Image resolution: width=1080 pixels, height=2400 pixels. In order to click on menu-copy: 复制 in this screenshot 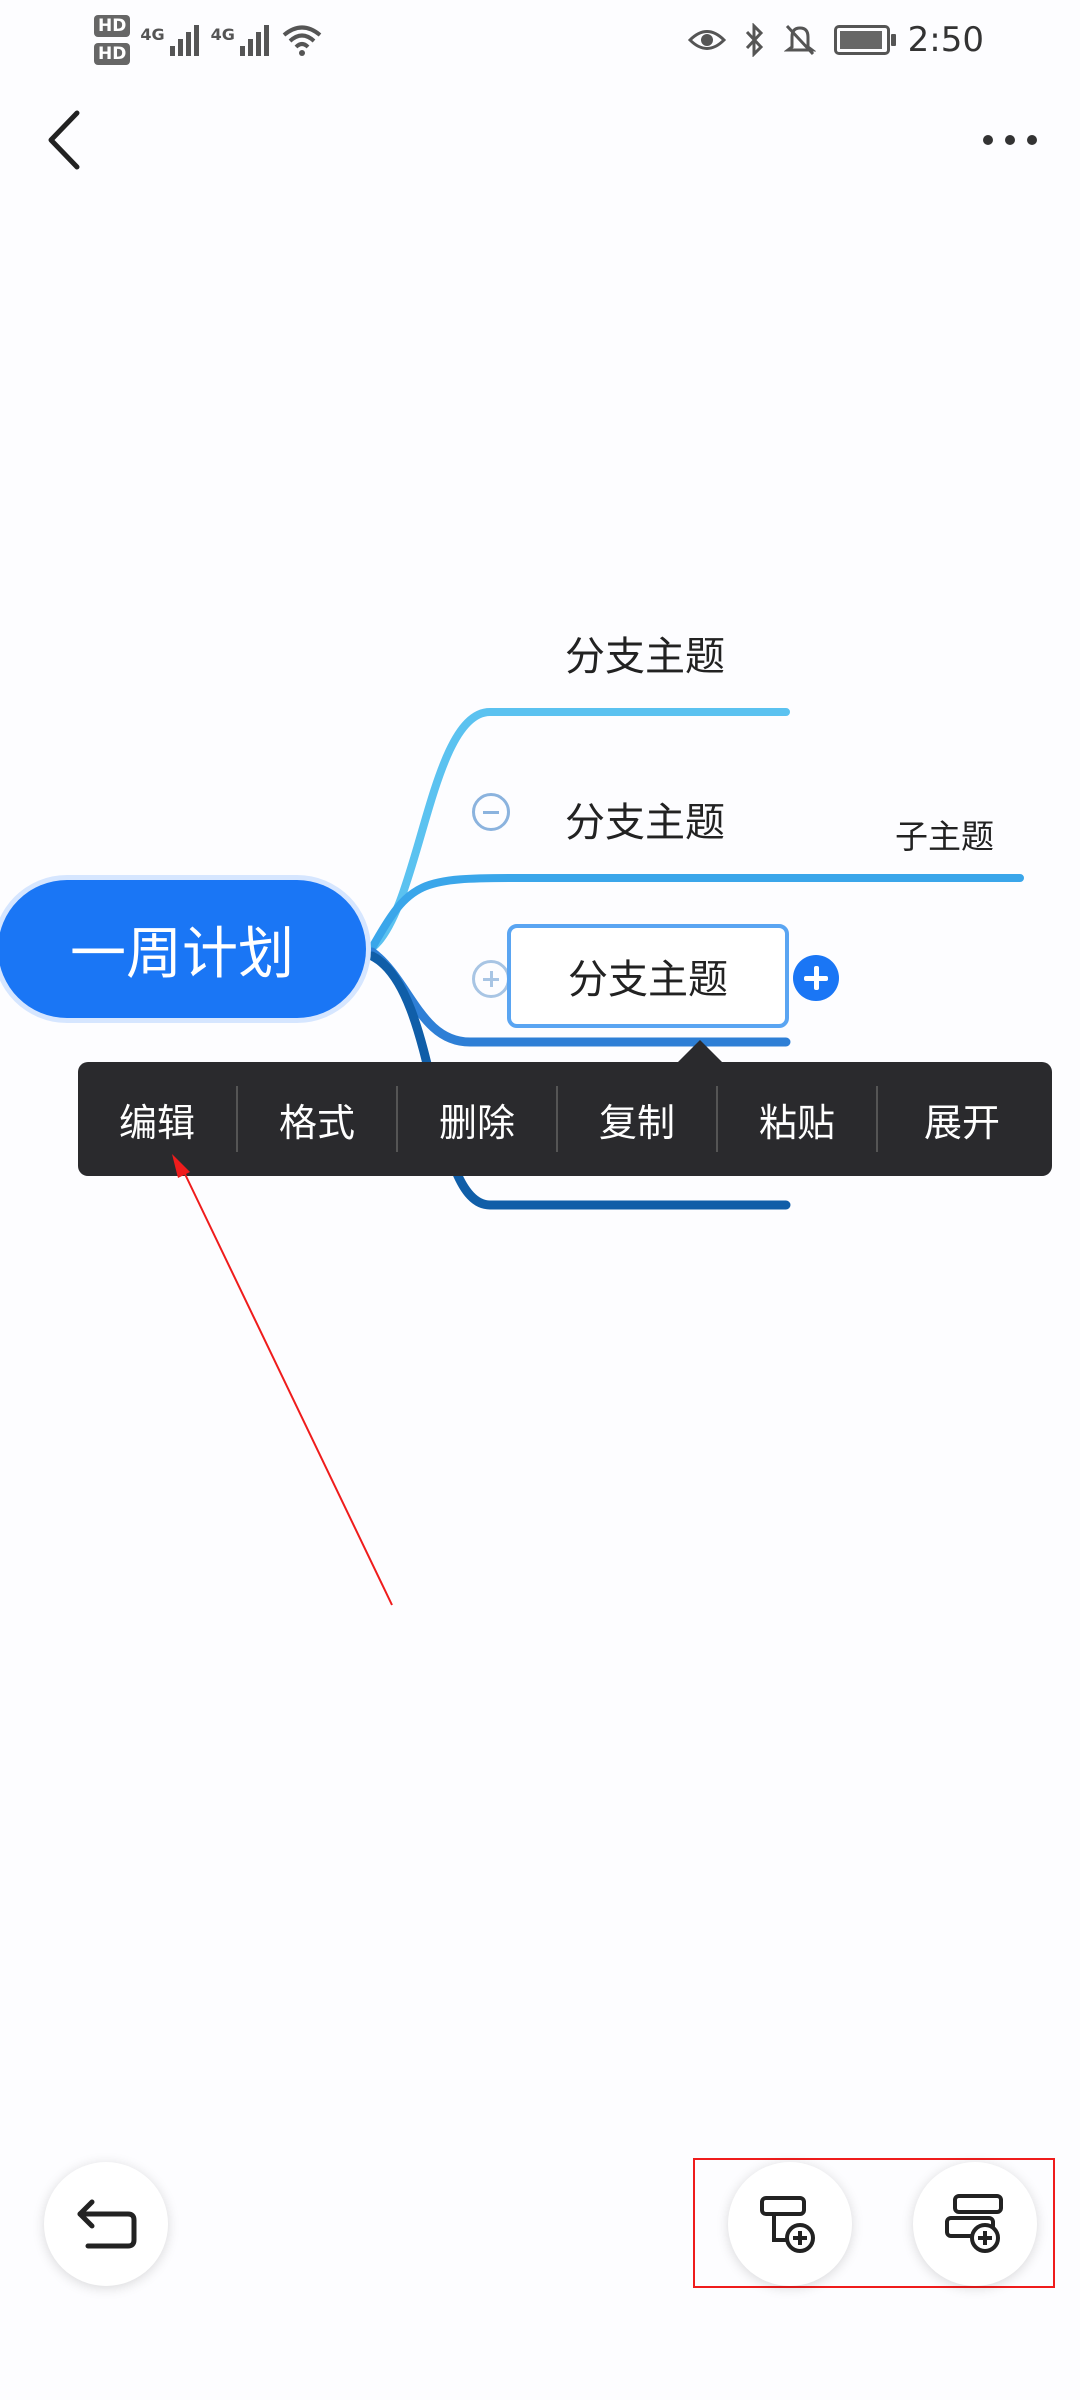, I will do `click(637, 1119)`.